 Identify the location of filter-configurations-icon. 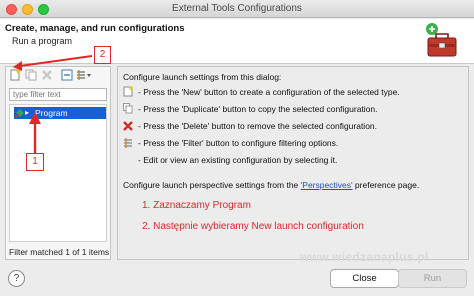
(84, 75).